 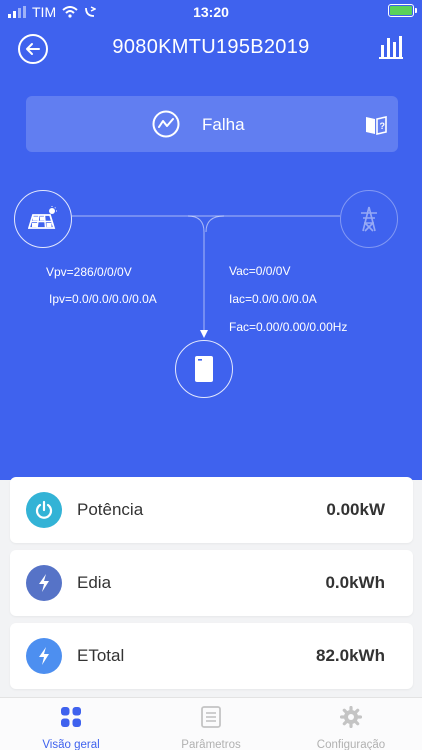 What do you see at coordinates (44, 510) in the screenshot?
I see `power-icon` at bounding box center [44, 510].